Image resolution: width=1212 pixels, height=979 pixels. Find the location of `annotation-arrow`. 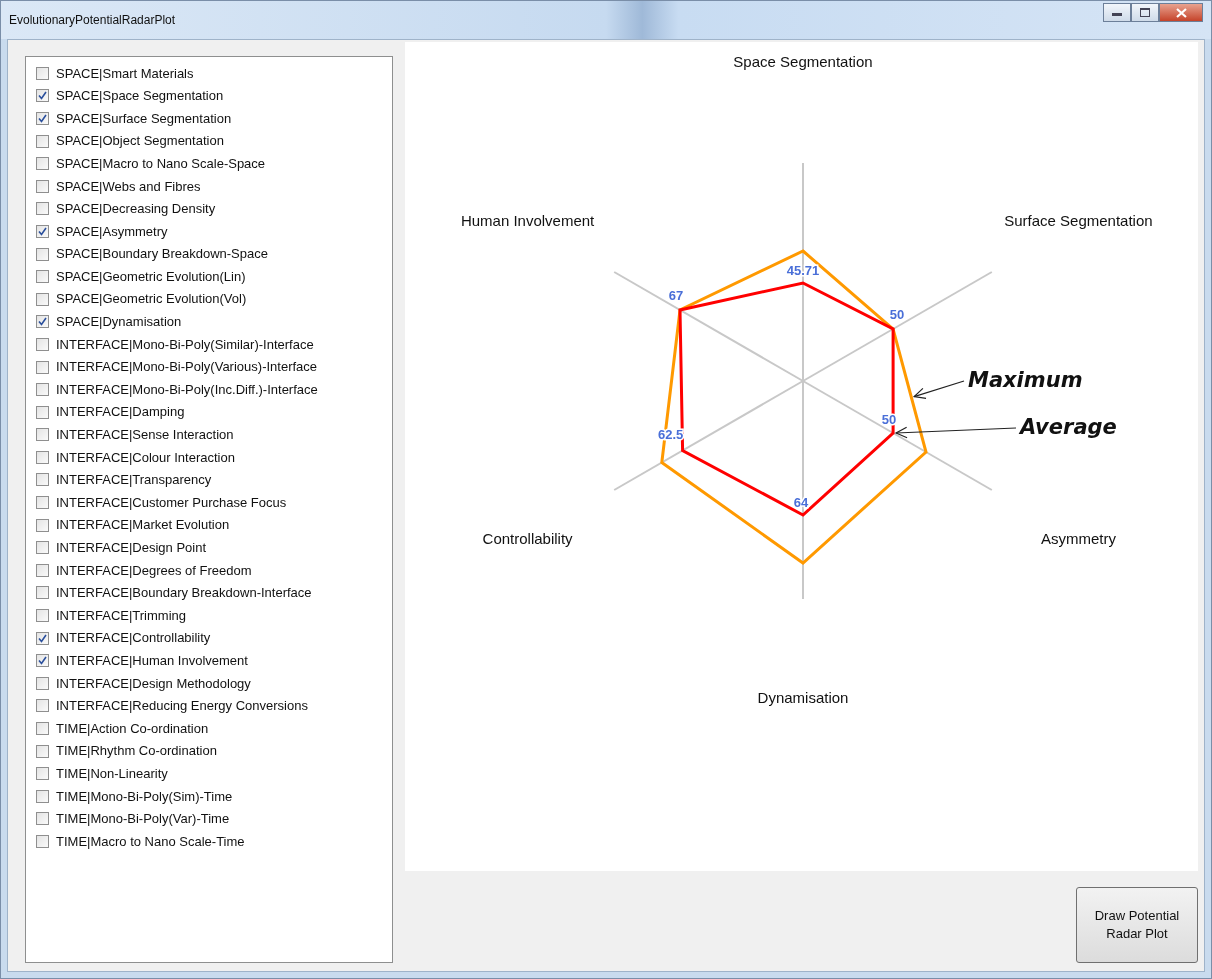

annotation-arrow is located at coordinates (938, 389).